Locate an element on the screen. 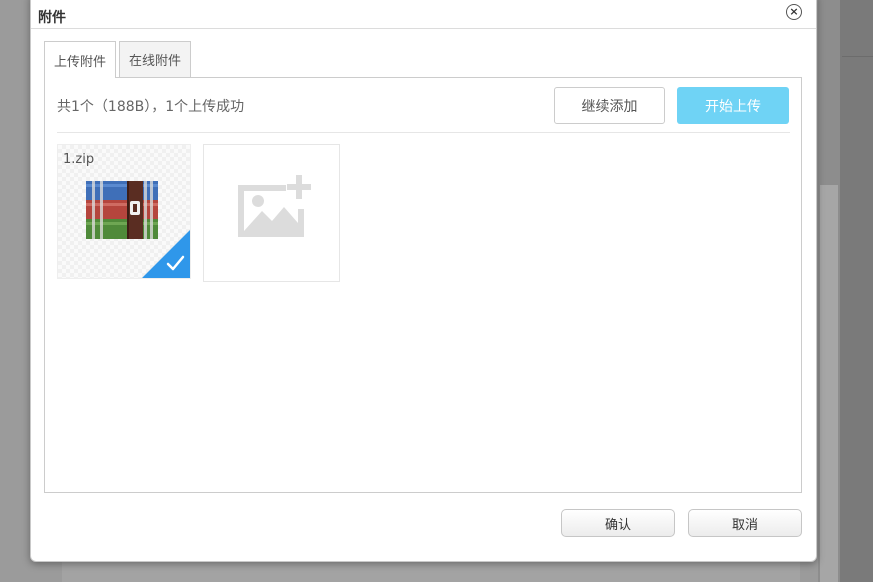 The width and height of the screenshot is (873, 582). dialog-titlebar: 附件 × is located at coordinates (423, 14).